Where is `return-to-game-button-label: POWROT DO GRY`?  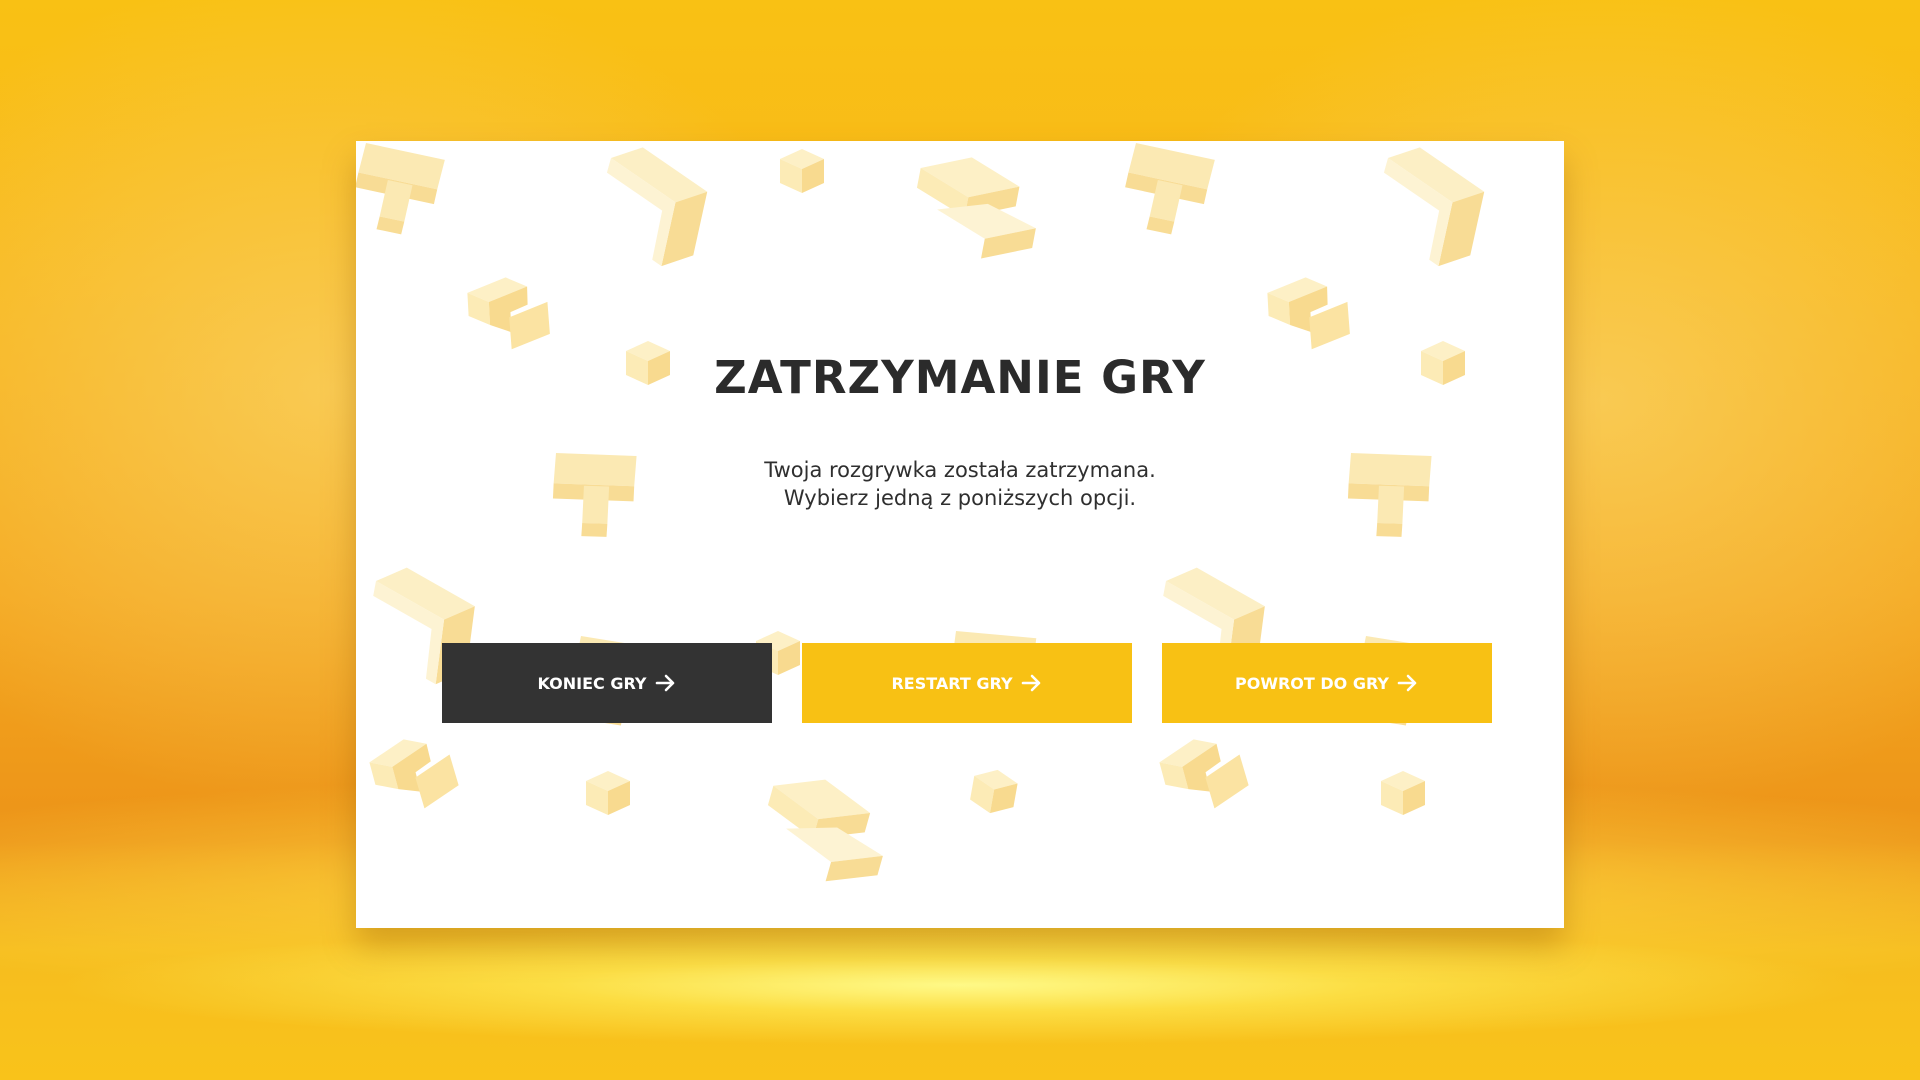 return-to-game-button-label: POWROT DO GRY is located at coordinates (1312, 683).